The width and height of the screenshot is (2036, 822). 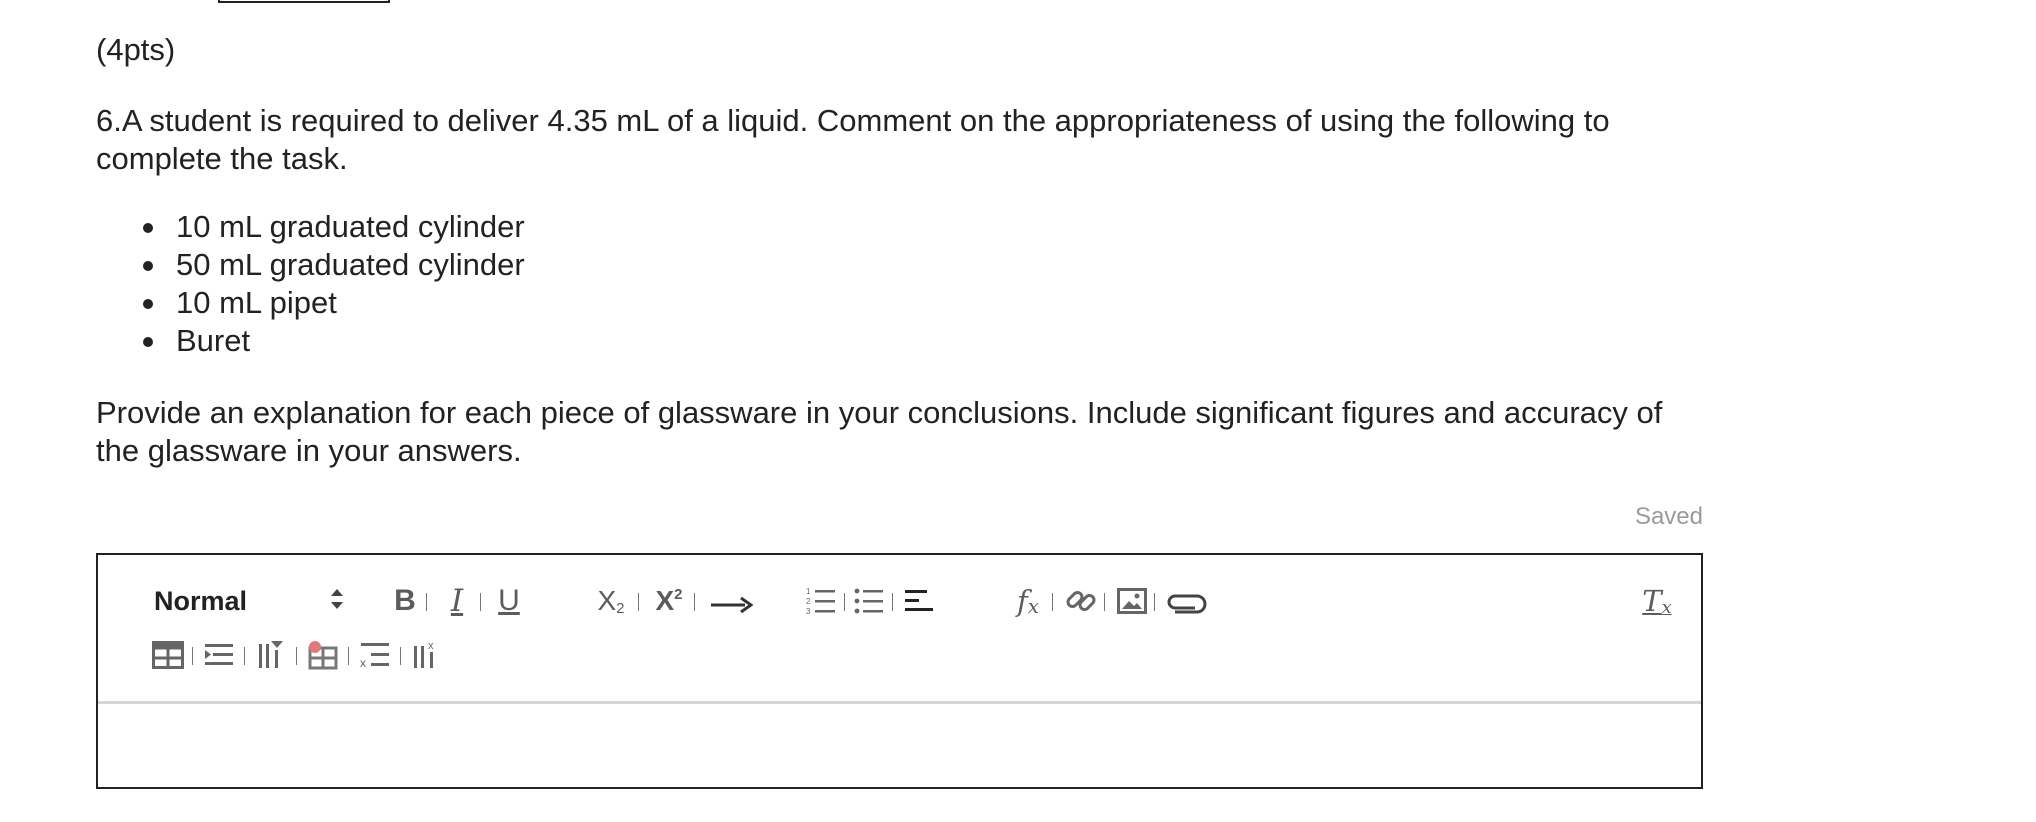 I want to click on insert-row-icon, so click(x=219, y=655).